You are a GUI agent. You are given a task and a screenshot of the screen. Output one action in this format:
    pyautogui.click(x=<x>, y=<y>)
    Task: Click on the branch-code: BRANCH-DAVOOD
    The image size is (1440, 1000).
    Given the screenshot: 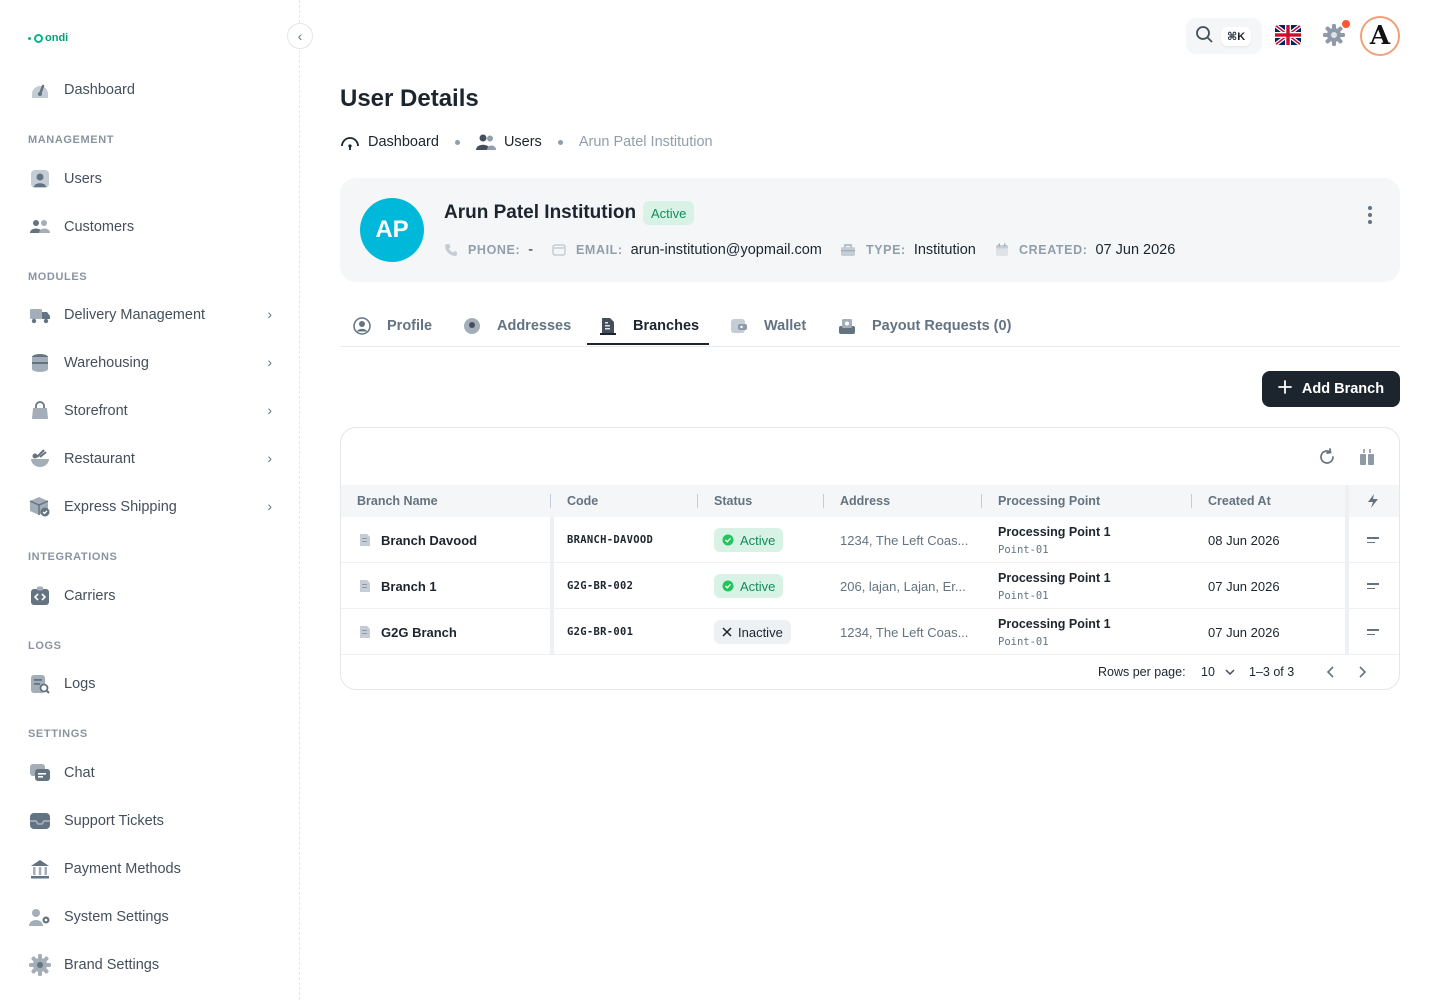 What is the action you would take?
    pyautogui.click(x=610, y=540)
    